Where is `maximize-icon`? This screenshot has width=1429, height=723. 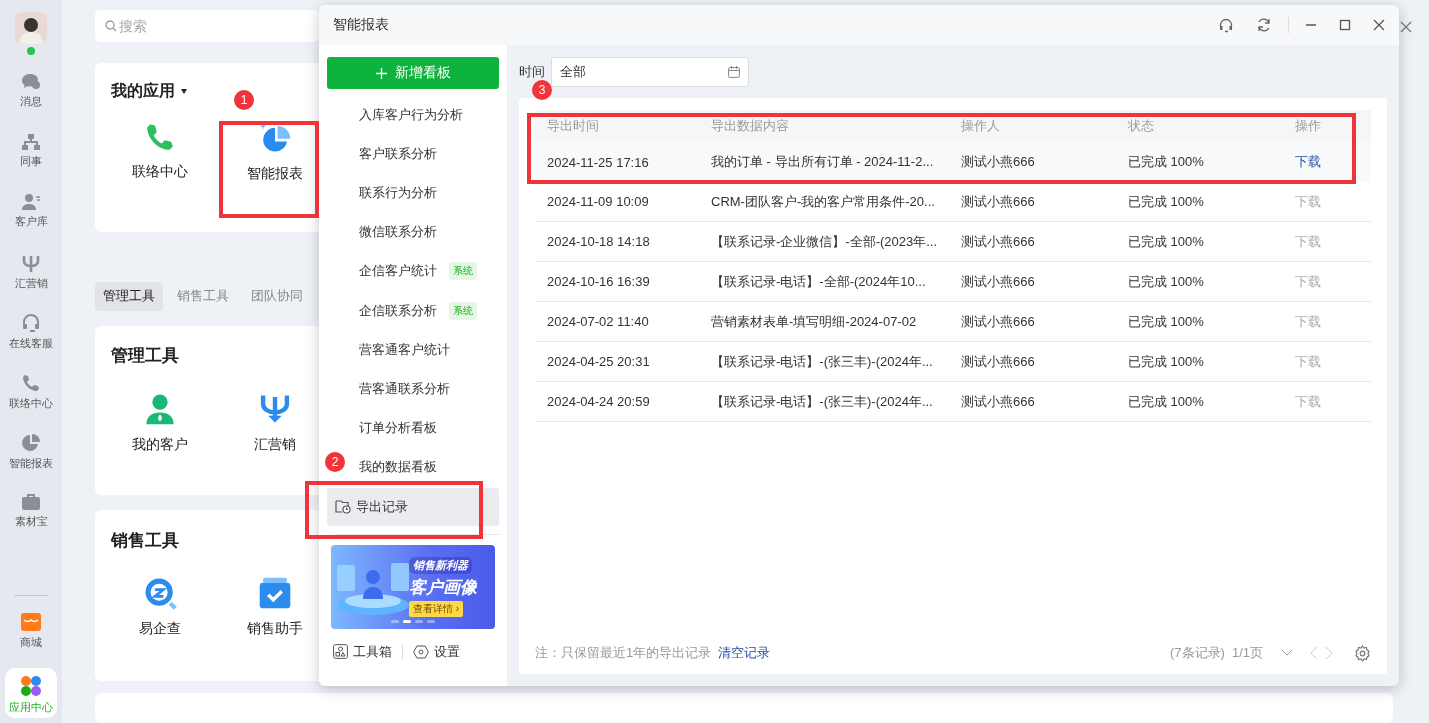 maximize-icon is located at coordinates (1345, 25).